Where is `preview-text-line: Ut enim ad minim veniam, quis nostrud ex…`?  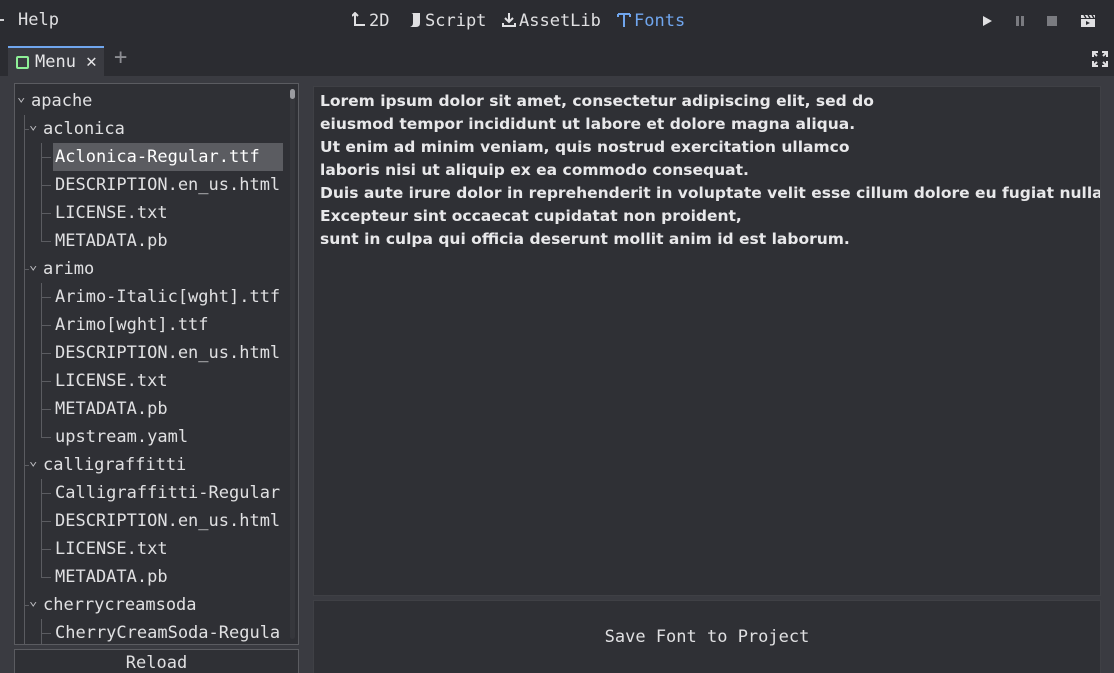 preview-text-line: Ut enim ad minim veniam, quis nostrud ex… is located at coordinates (585, 147).